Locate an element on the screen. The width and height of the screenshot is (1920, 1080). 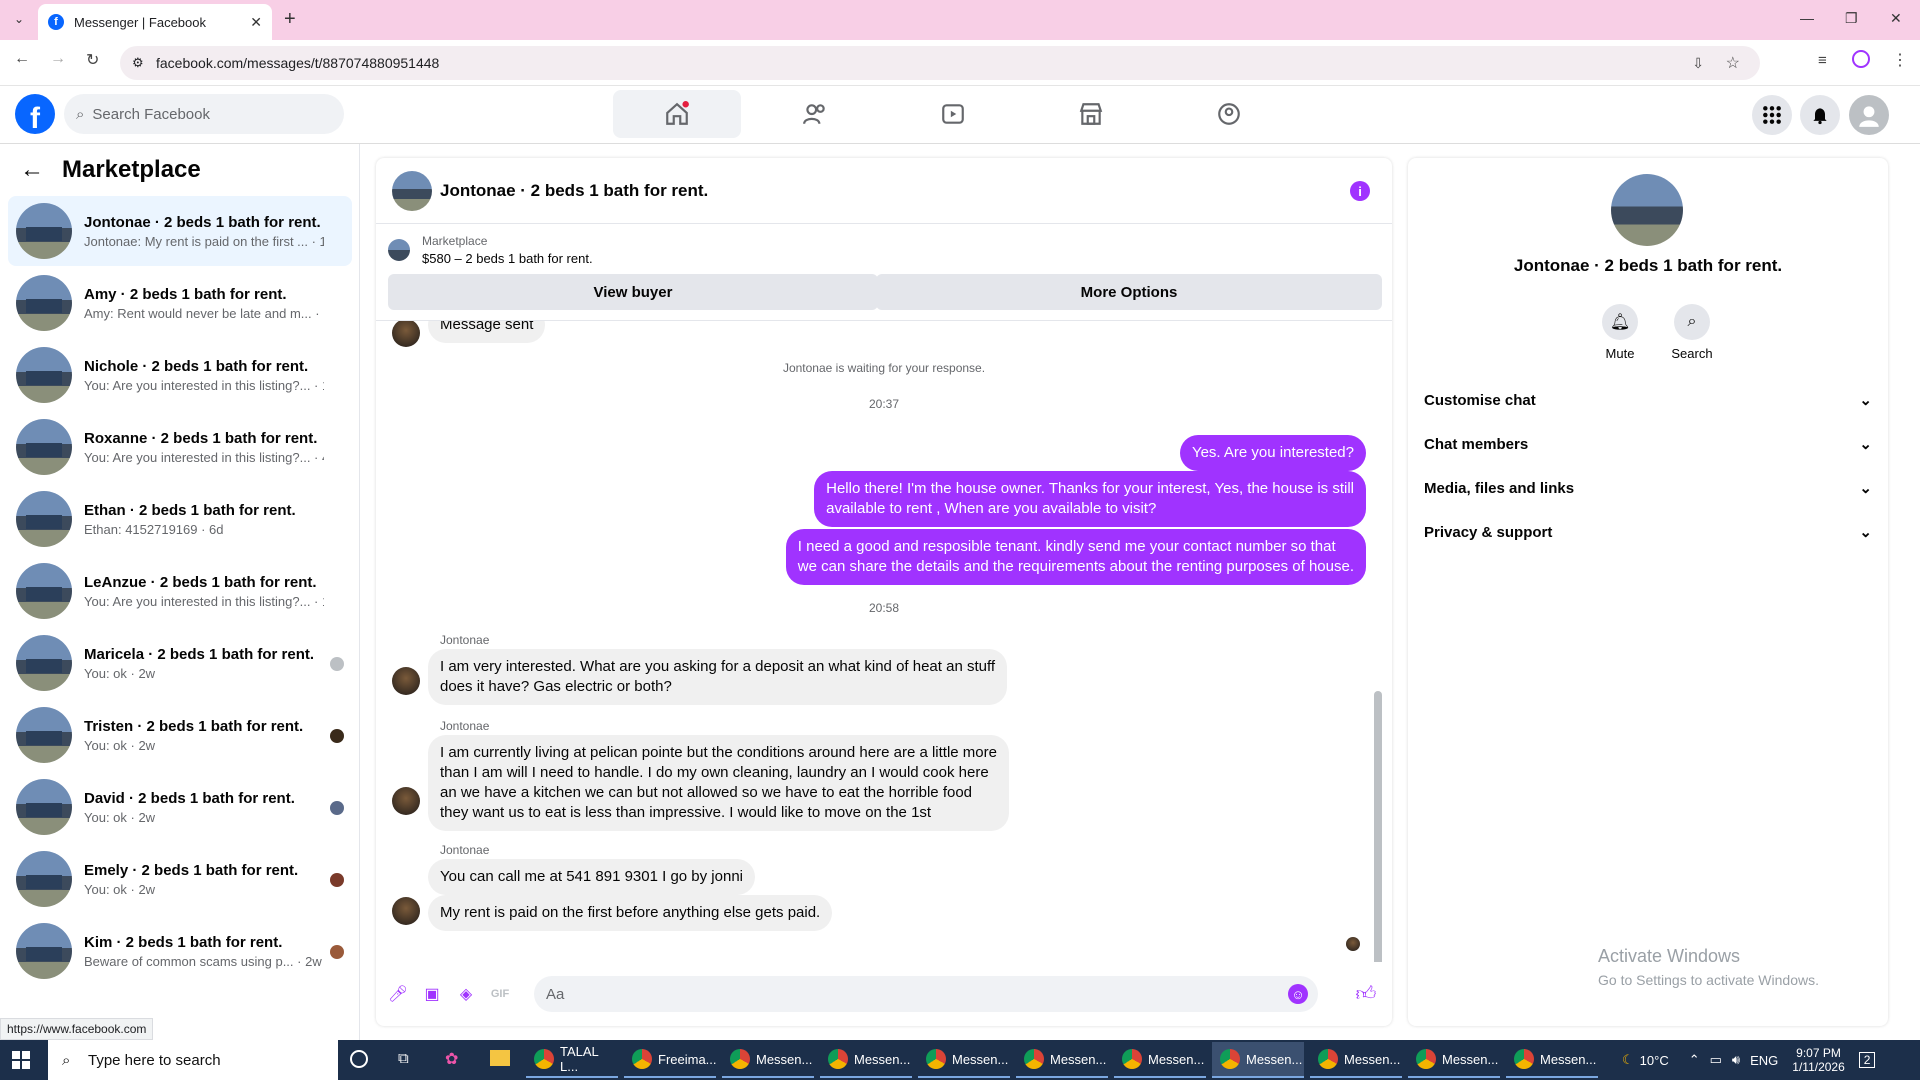
new-tab-icon: + is located at coordinates (290, 19).